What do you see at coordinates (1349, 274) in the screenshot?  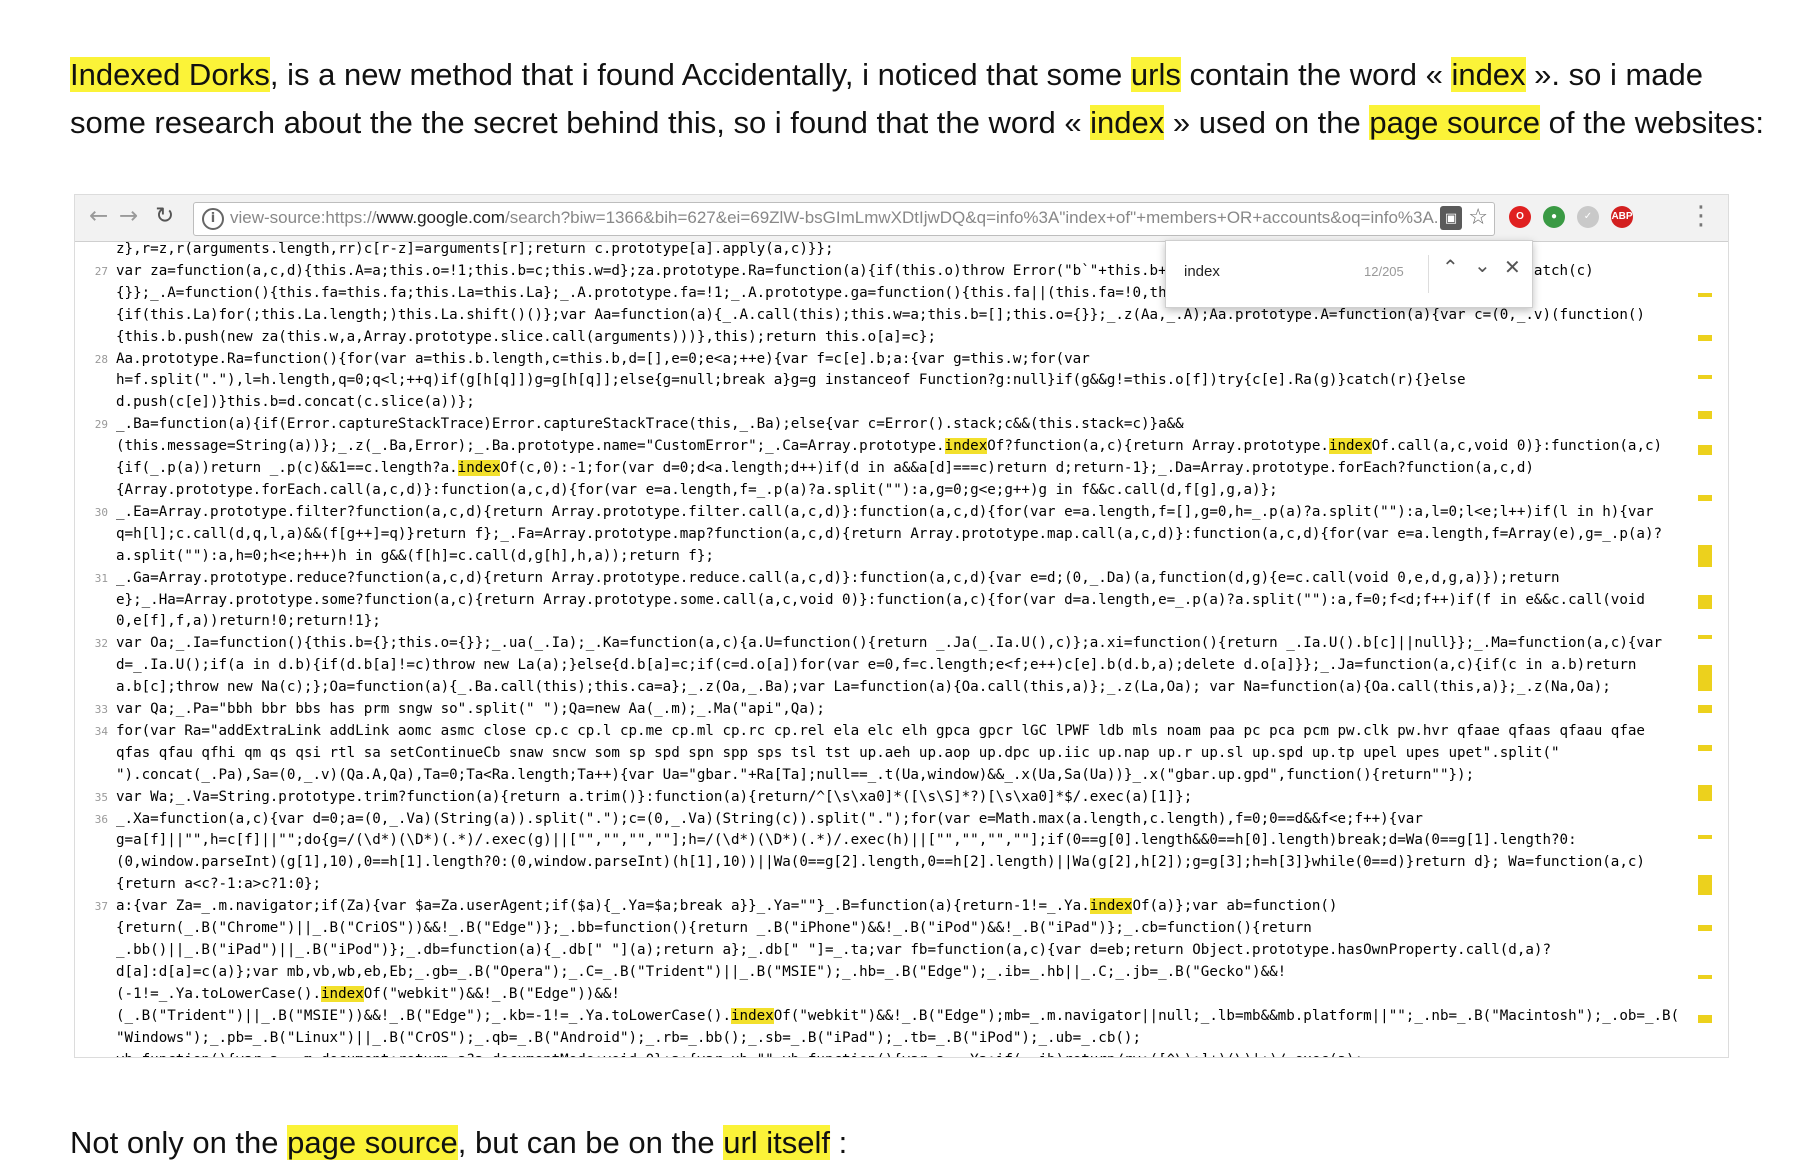 I see `find-bar: index 12/205 ⌃ ⌄ ✕` at bounding box center [1349, 274].